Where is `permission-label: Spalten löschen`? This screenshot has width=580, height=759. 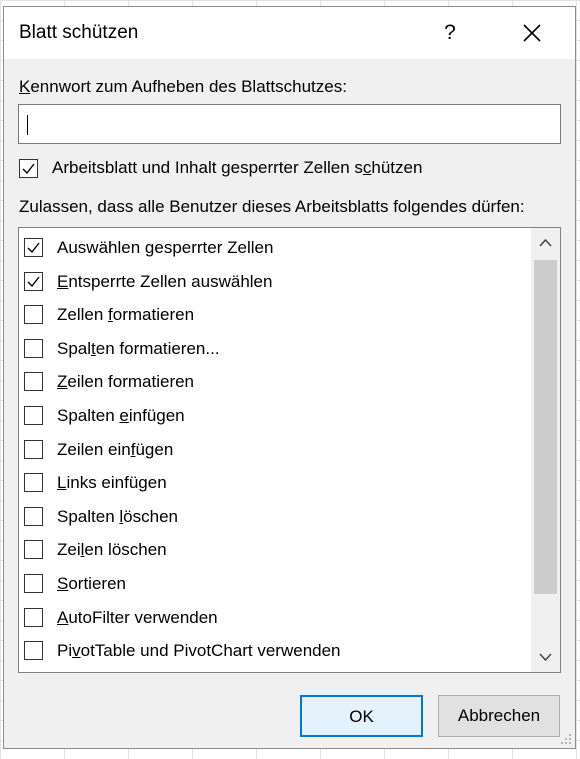 permission-label: Spalten löschen is located at coordinates (117, 516).